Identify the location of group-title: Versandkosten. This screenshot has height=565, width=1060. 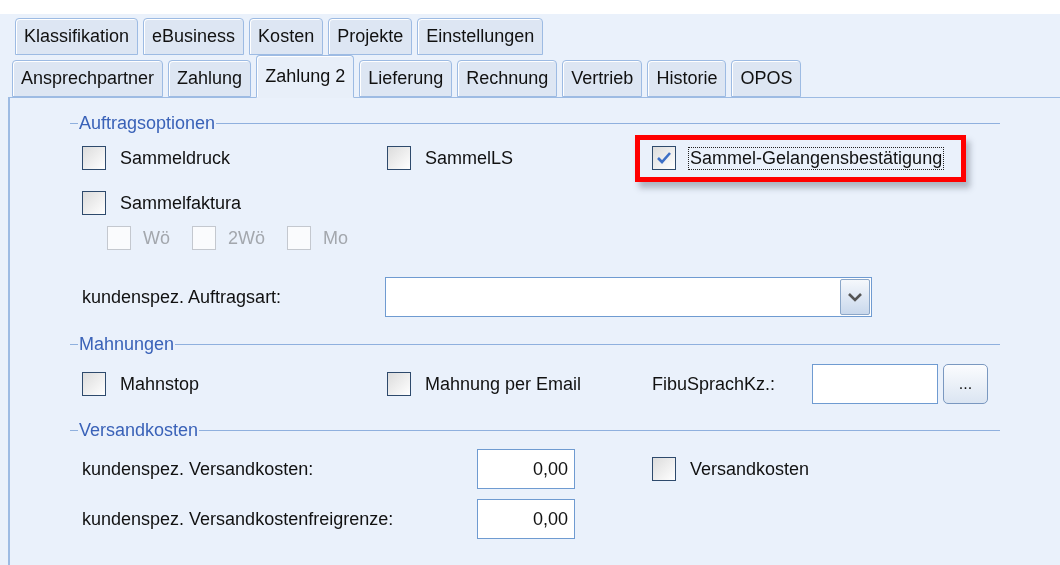
(139, 430).